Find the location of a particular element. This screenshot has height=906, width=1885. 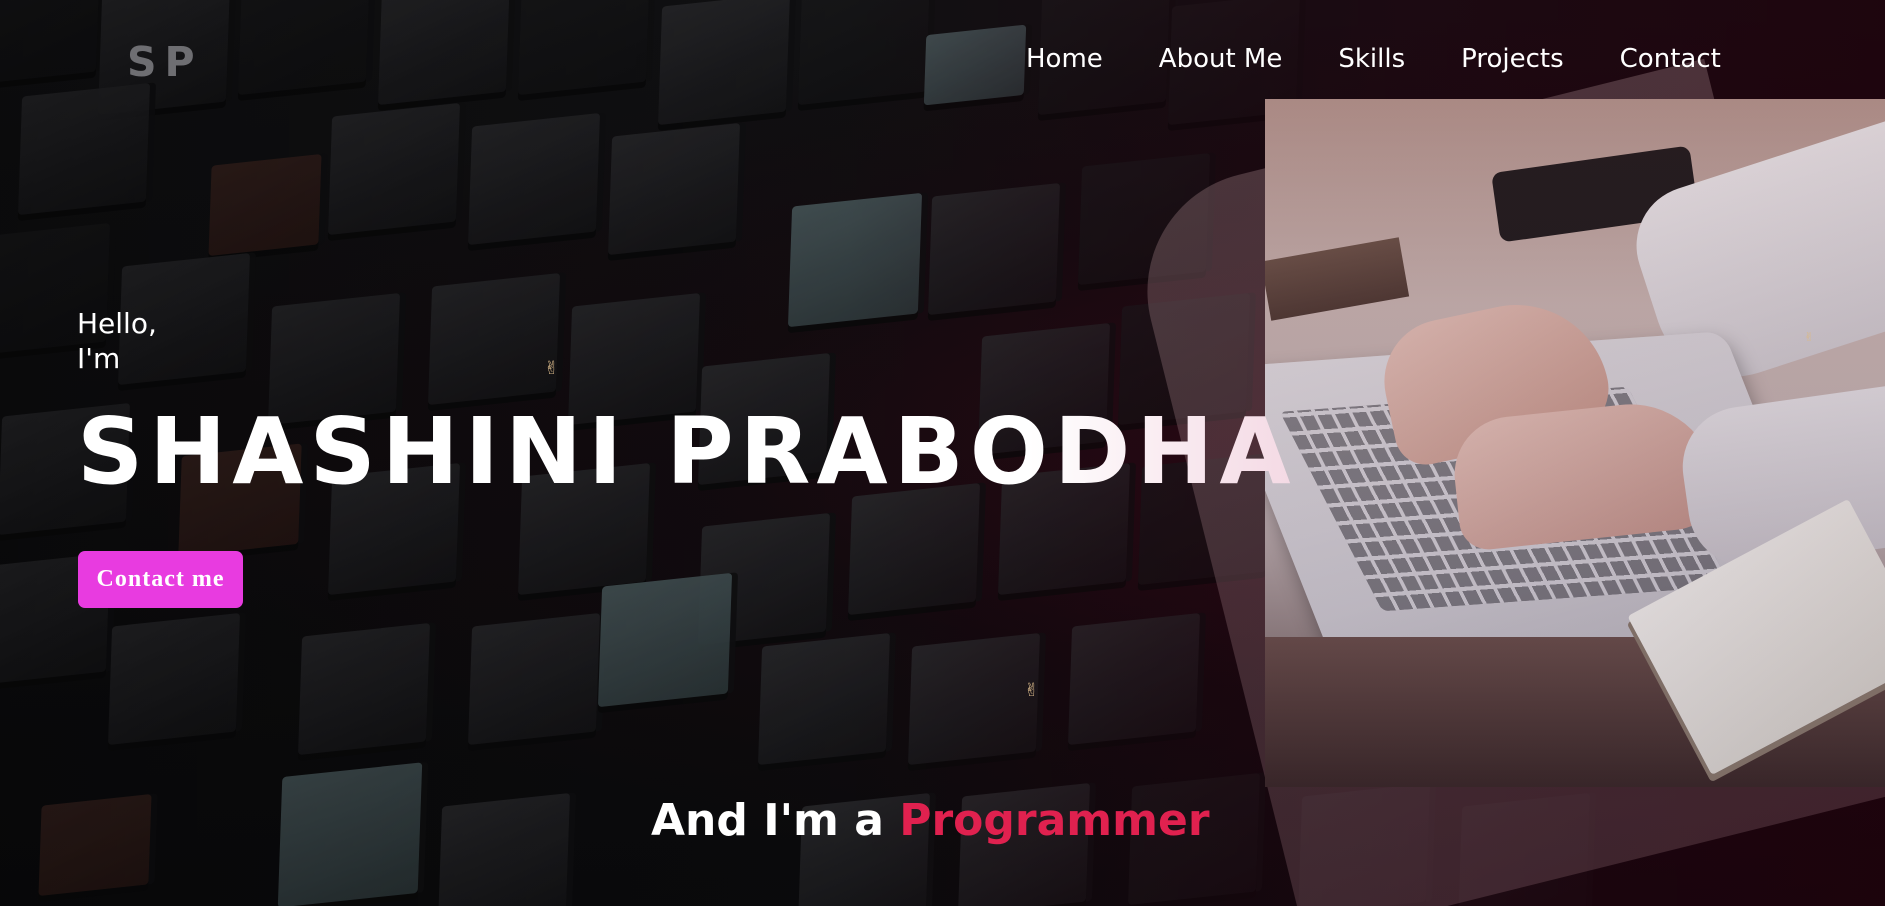

nav-skills: Skills is located at coordinates (1371, 59).